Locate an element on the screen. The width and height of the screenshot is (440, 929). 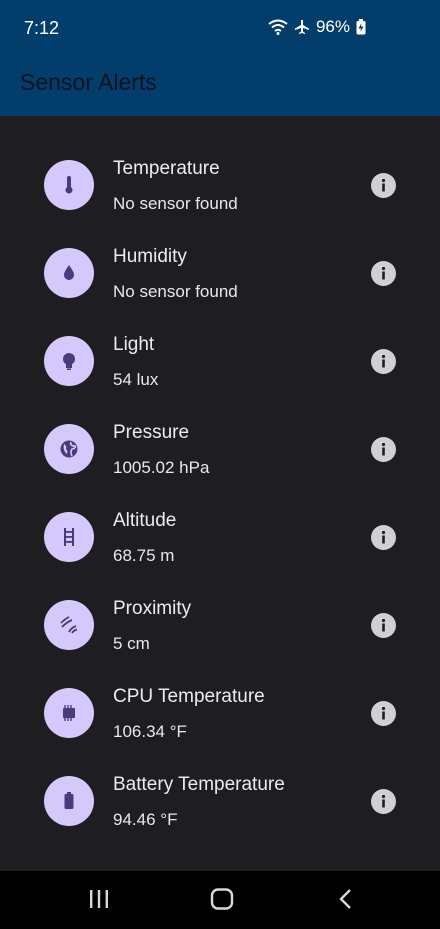
back-icon is located at coordinates (346, 901).